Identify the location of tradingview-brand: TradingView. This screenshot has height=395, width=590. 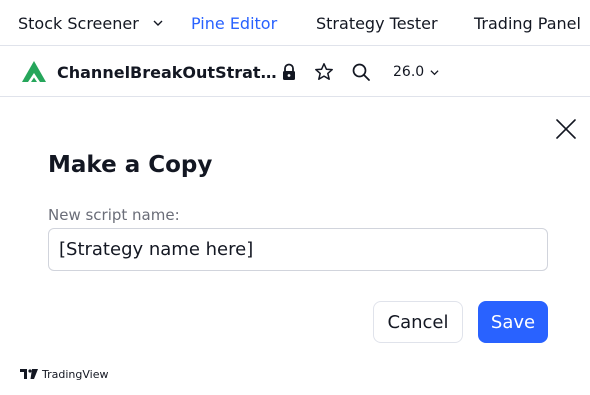
(64, 374).